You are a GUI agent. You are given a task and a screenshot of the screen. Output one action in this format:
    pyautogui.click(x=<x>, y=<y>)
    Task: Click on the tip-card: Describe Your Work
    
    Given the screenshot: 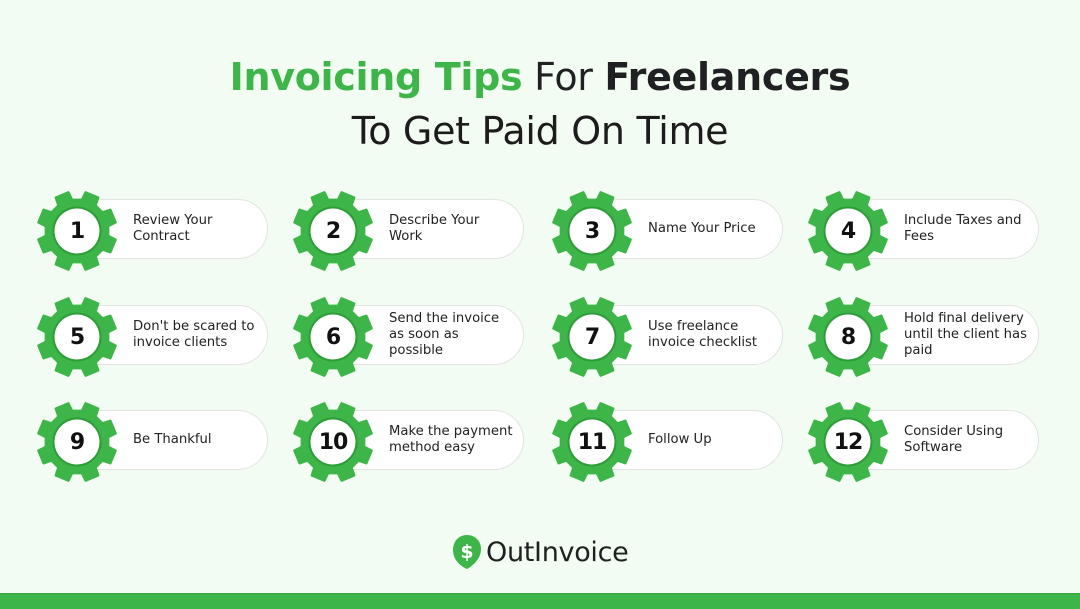 What is the action you would take?
    pyautogui.click(x=436, y=229)
    